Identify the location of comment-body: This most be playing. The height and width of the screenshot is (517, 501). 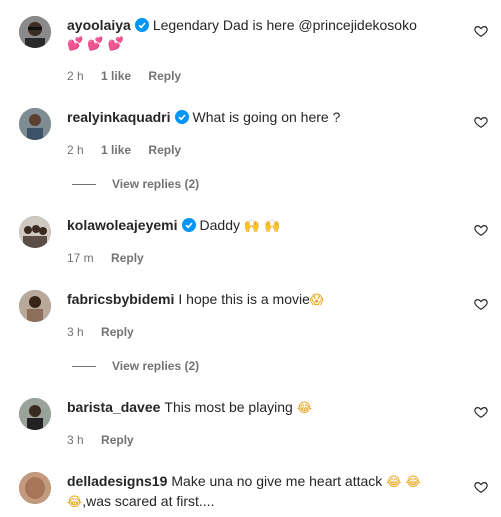
(228, 407).